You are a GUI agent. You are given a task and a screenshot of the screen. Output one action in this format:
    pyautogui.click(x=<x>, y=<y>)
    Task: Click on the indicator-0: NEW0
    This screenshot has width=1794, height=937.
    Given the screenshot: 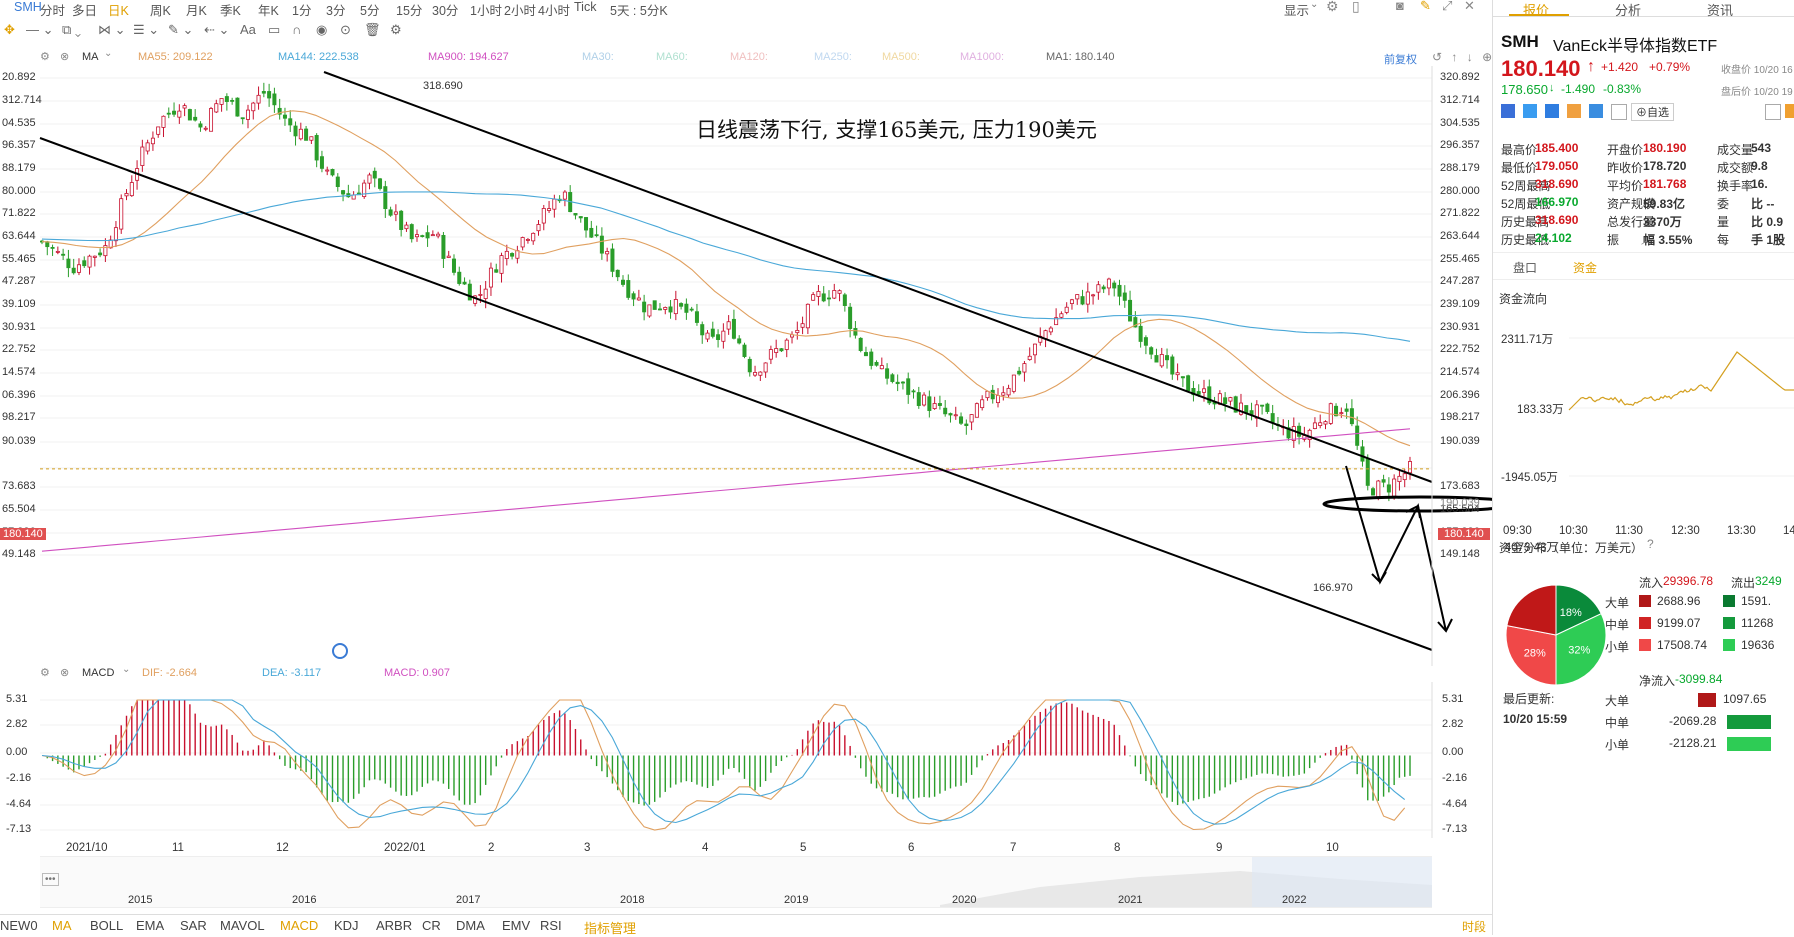 What is the action you would take?
    pyautogui.click(x=19, y=925)
    